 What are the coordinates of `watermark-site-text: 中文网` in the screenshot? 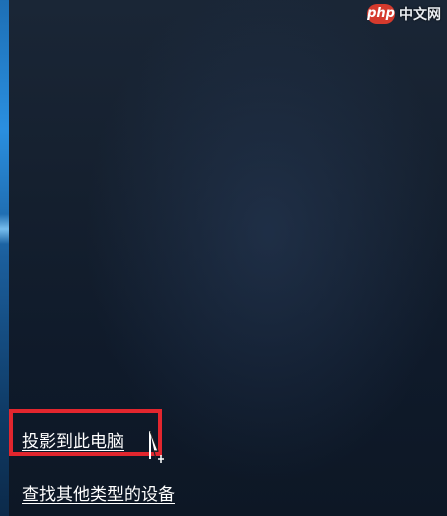 It's located at (420, 15).